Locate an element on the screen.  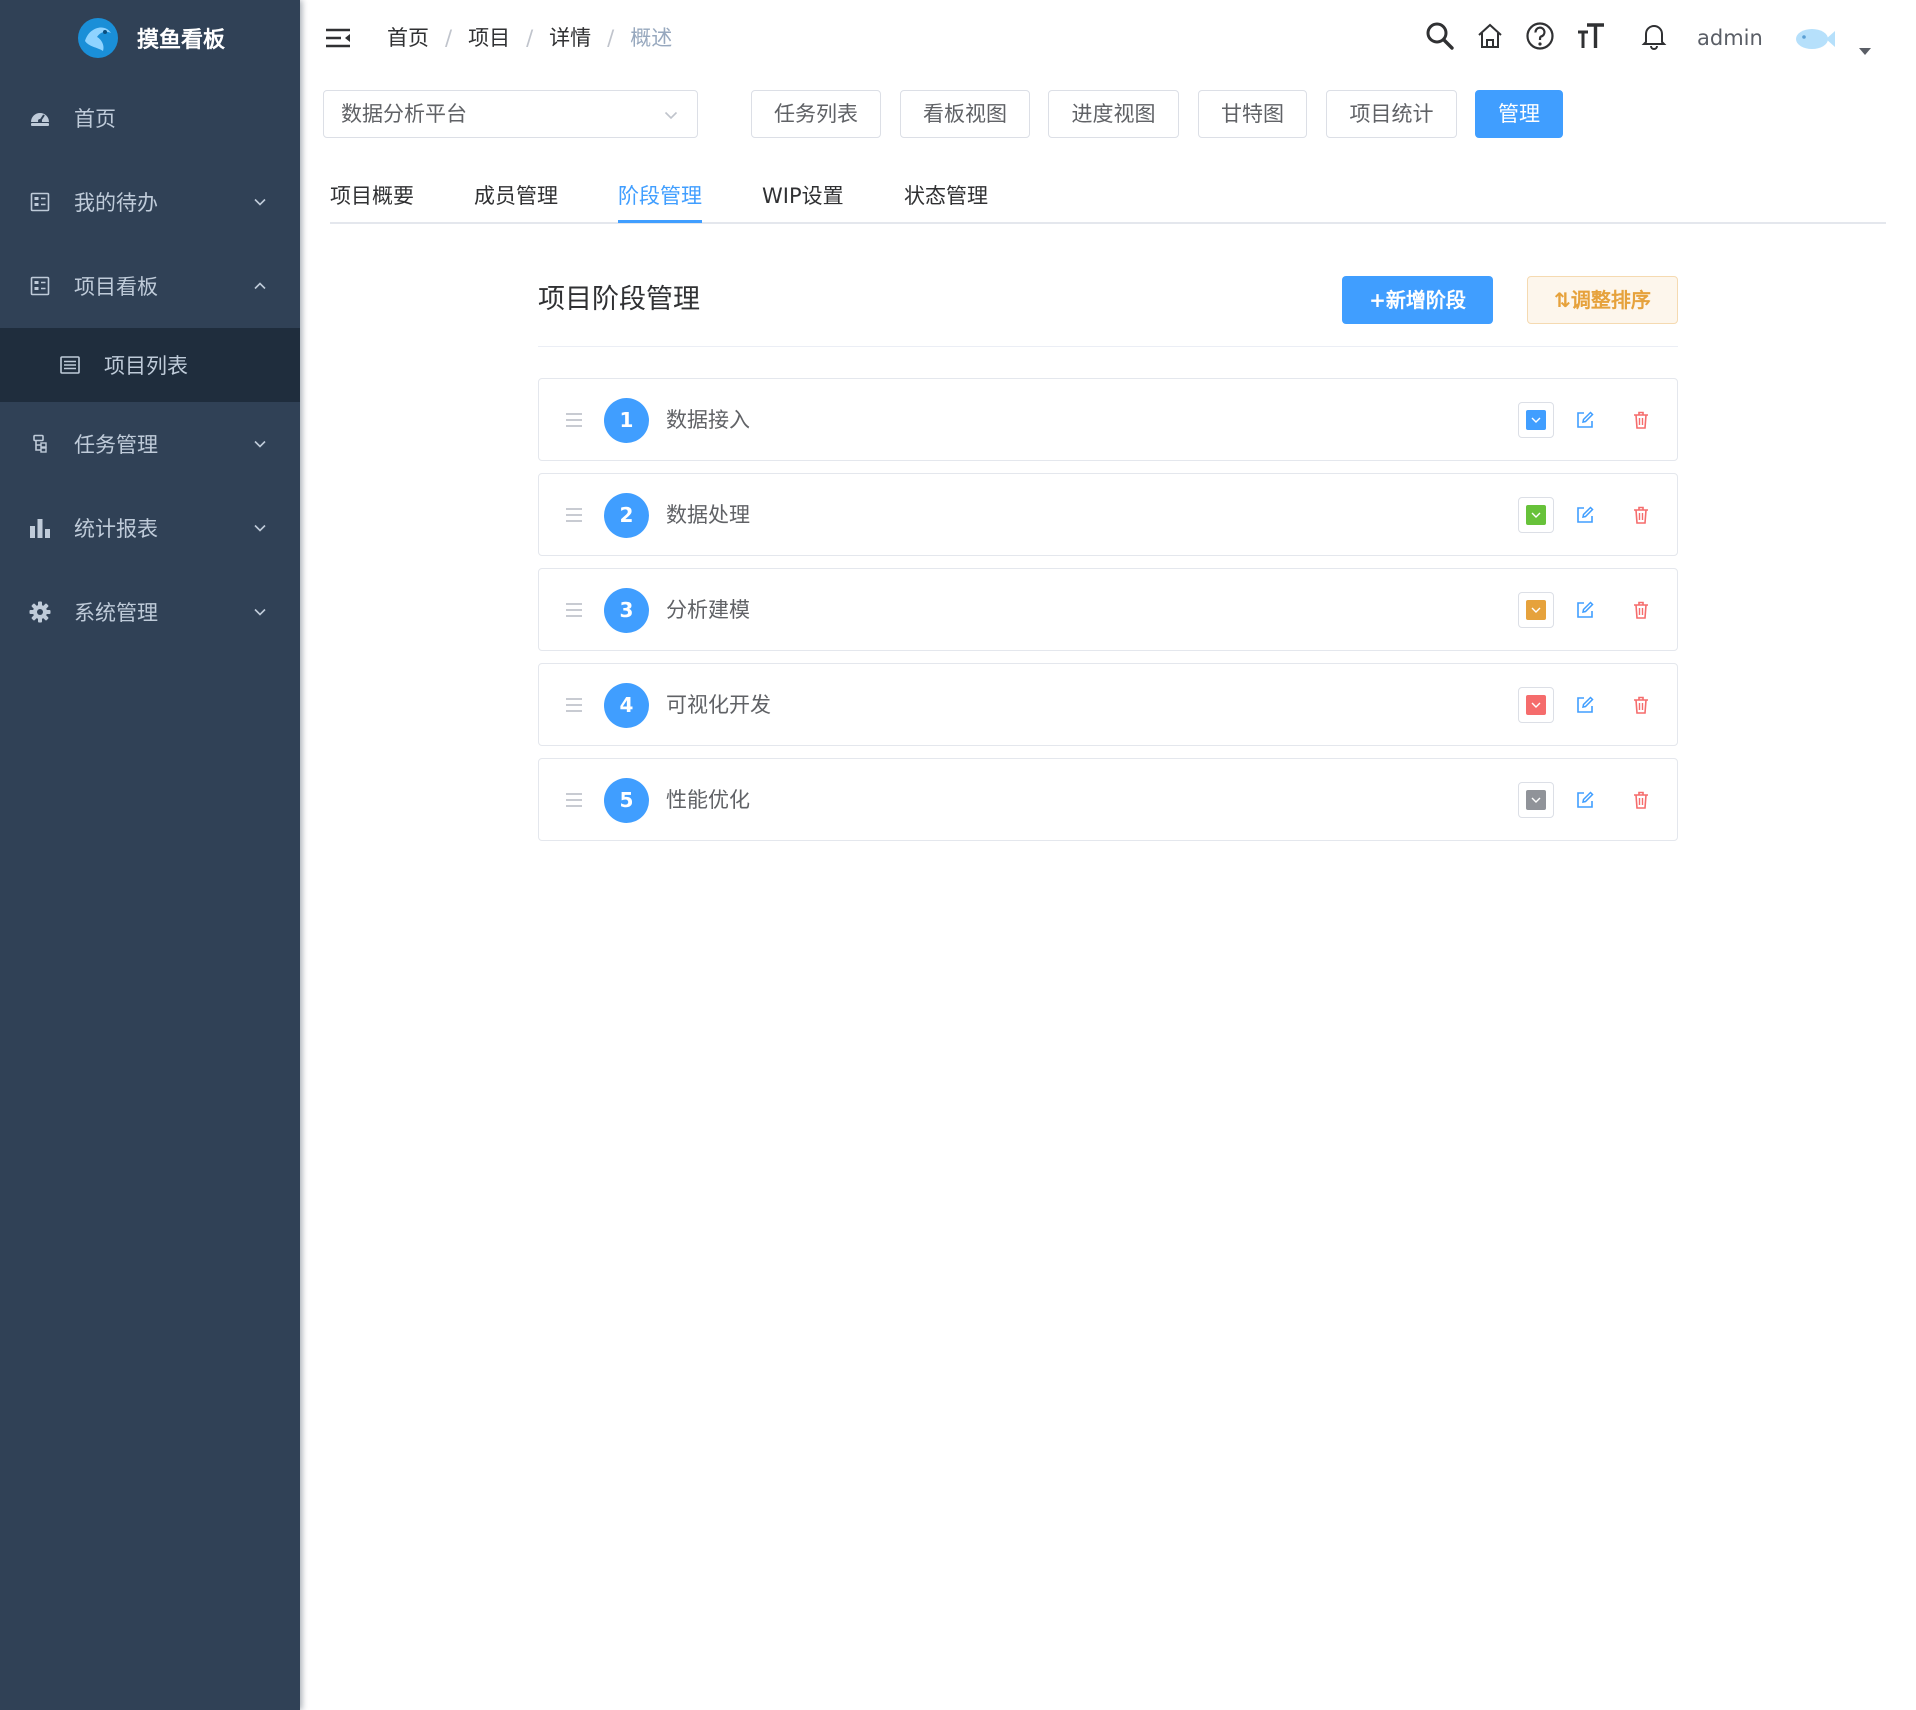
task-list-button: 任务列表 is located at coordinates (816, 114).